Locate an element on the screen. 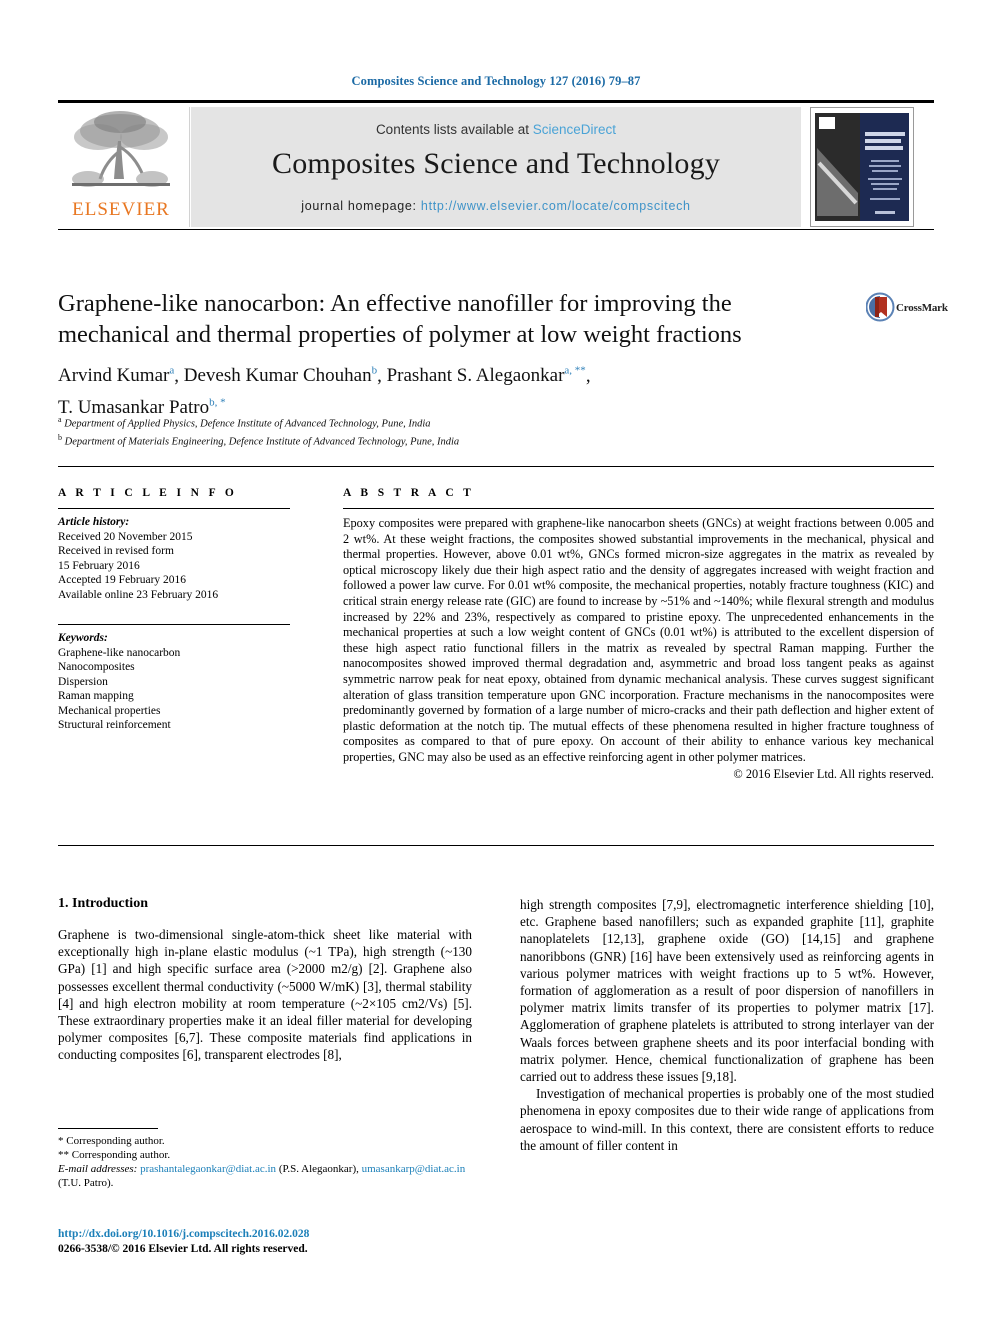 The height and width of the screenshot is (1323, 992). elsevier-wordmark: ELSEVIER is located at coordinates (121, 209).